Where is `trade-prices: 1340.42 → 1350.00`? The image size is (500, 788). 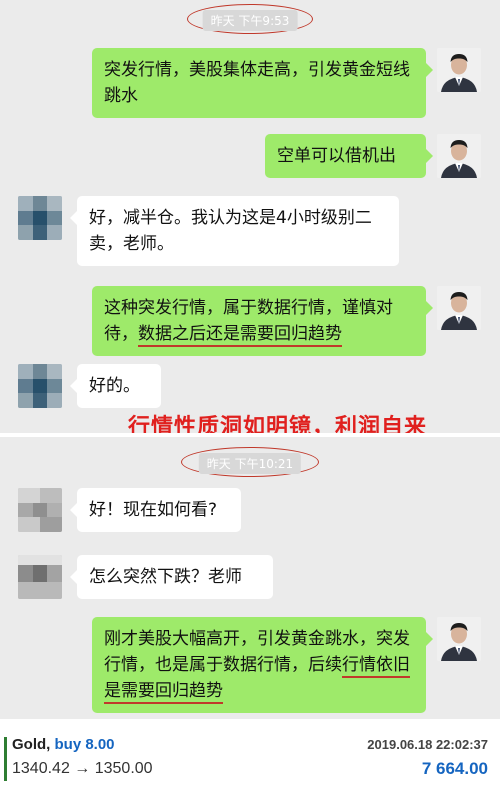 trade-prices: 1340.42 → 1350.00 is located at coordinates (82, 768).